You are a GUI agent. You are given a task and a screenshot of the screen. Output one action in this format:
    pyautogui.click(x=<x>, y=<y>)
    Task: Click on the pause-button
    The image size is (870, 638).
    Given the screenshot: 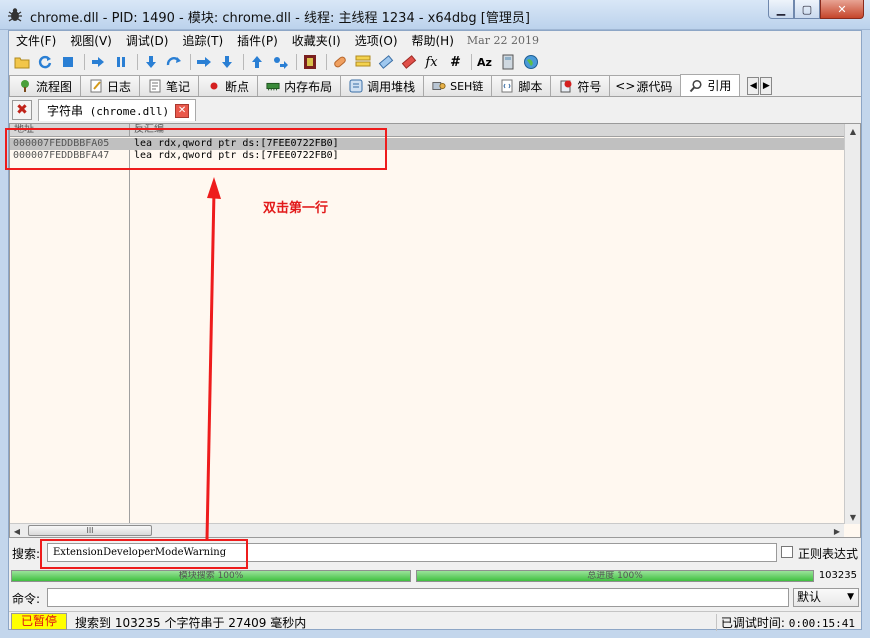 What is the action you would take?
    pyautogui.click(x=120, y=62)
    